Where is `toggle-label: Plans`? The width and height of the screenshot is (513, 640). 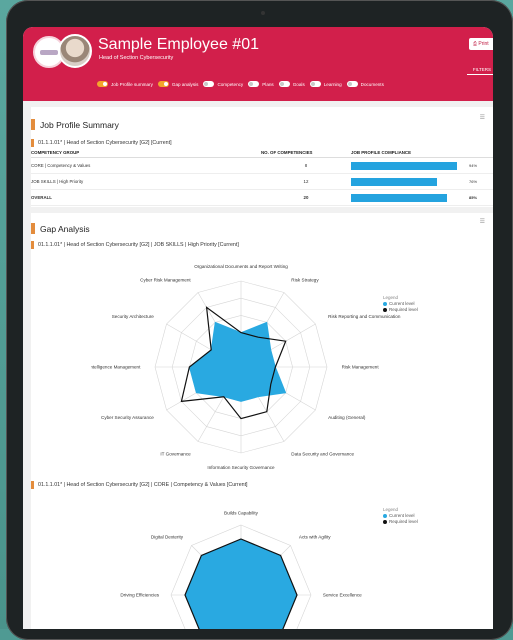
toggle-label: Plans is located at coordinates (268, 84).